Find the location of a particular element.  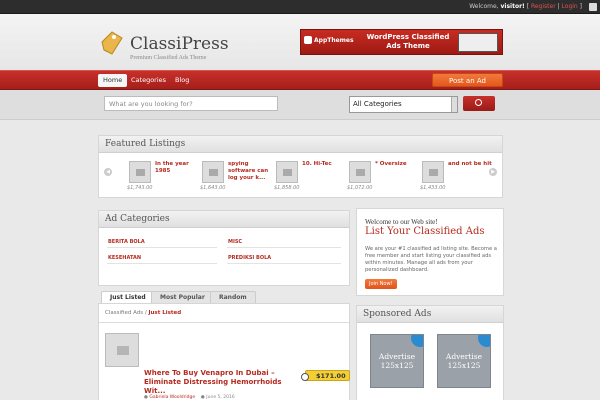

featured-item-title: * Oversize is located at coordinates (398, 164).